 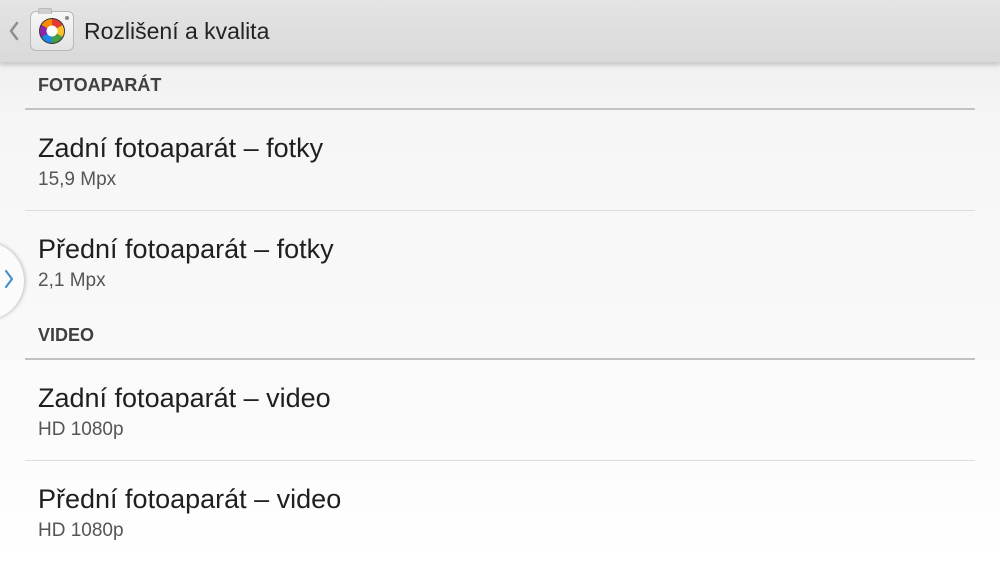 I want to click on pref-item-title: Zadní fotoaparát – fotky, so click(x=181, y=148).